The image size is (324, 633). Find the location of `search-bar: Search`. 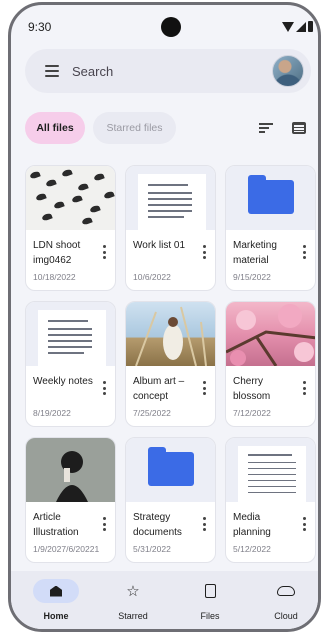

search-bar: Search is located at coordinates (168, 71).